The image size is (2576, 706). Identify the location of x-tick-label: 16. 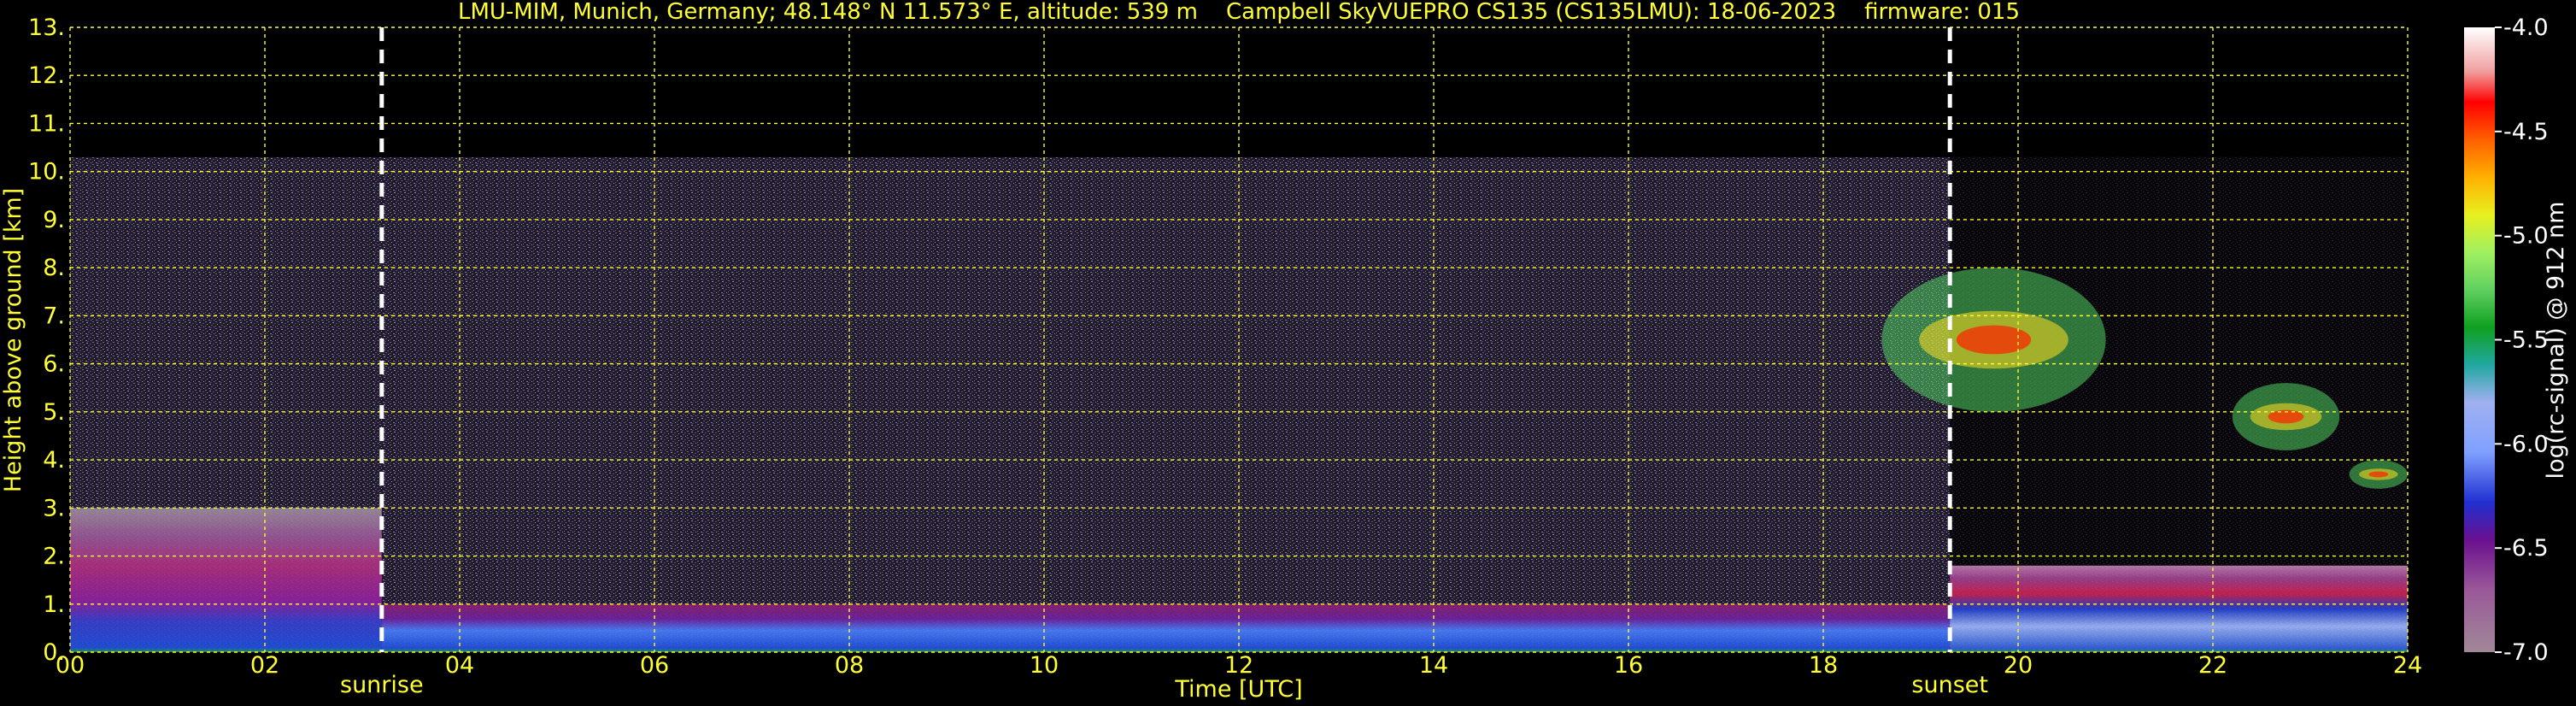
(1628, 665).